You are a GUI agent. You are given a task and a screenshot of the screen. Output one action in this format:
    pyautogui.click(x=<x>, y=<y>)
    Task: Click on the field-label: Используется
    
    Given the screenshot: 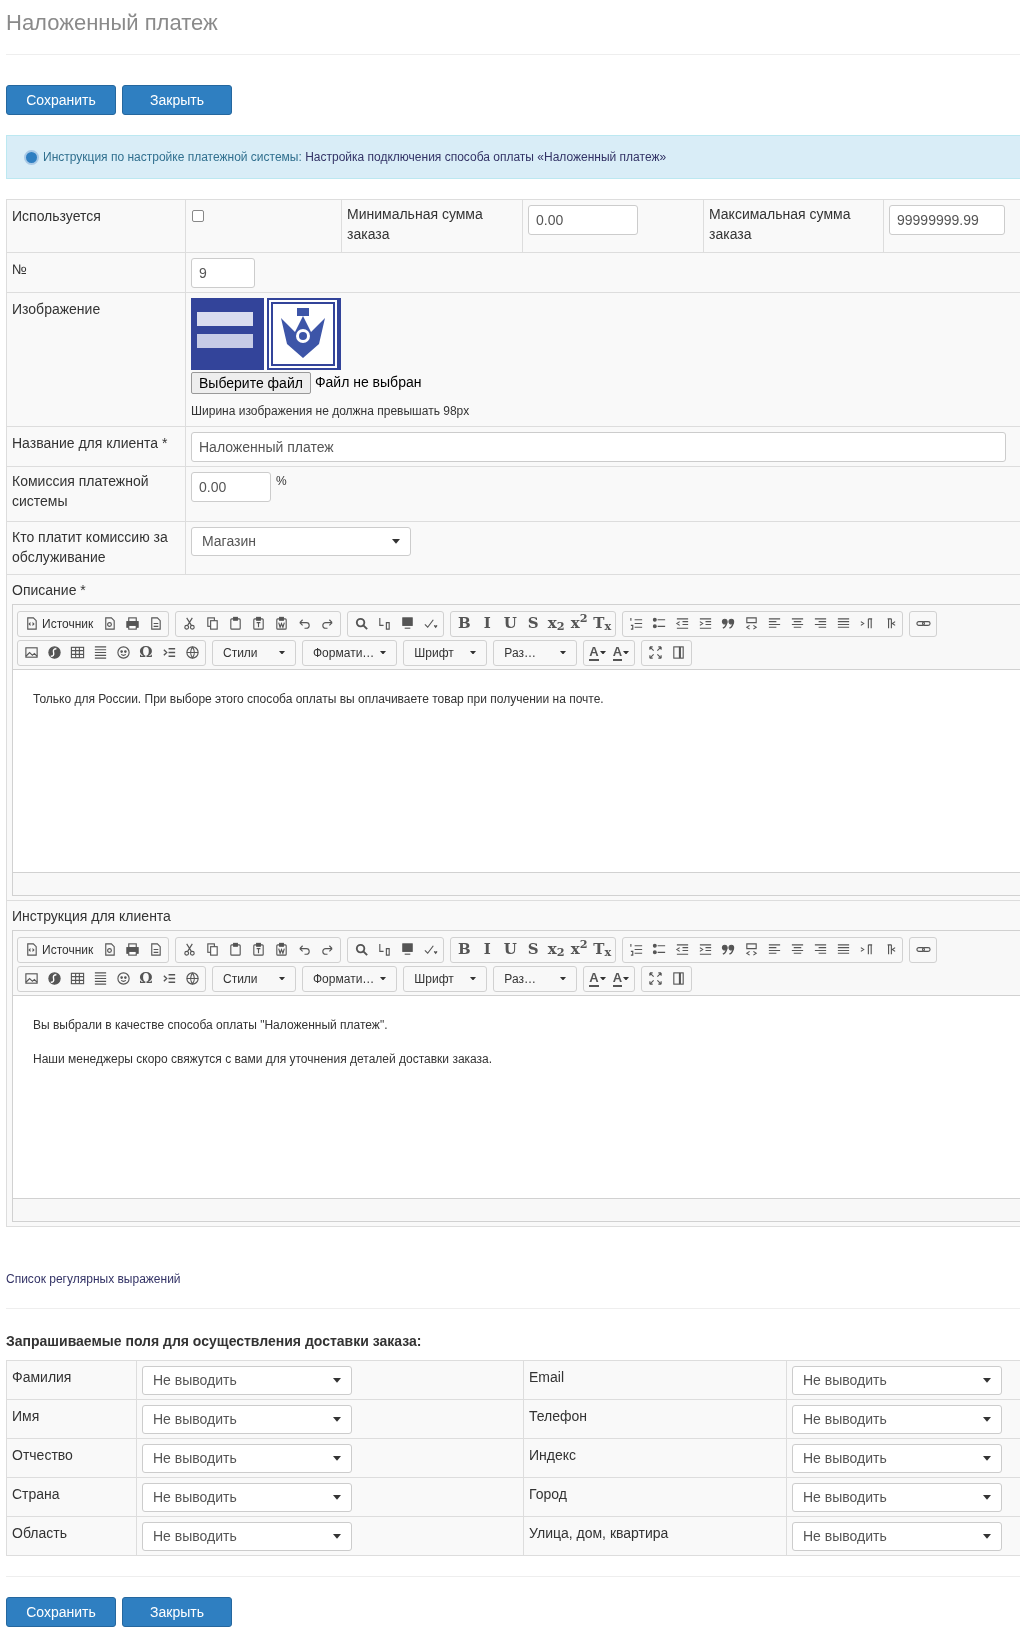 What is the action you would take?
    pyautogui.click(x=57, y=216)
    